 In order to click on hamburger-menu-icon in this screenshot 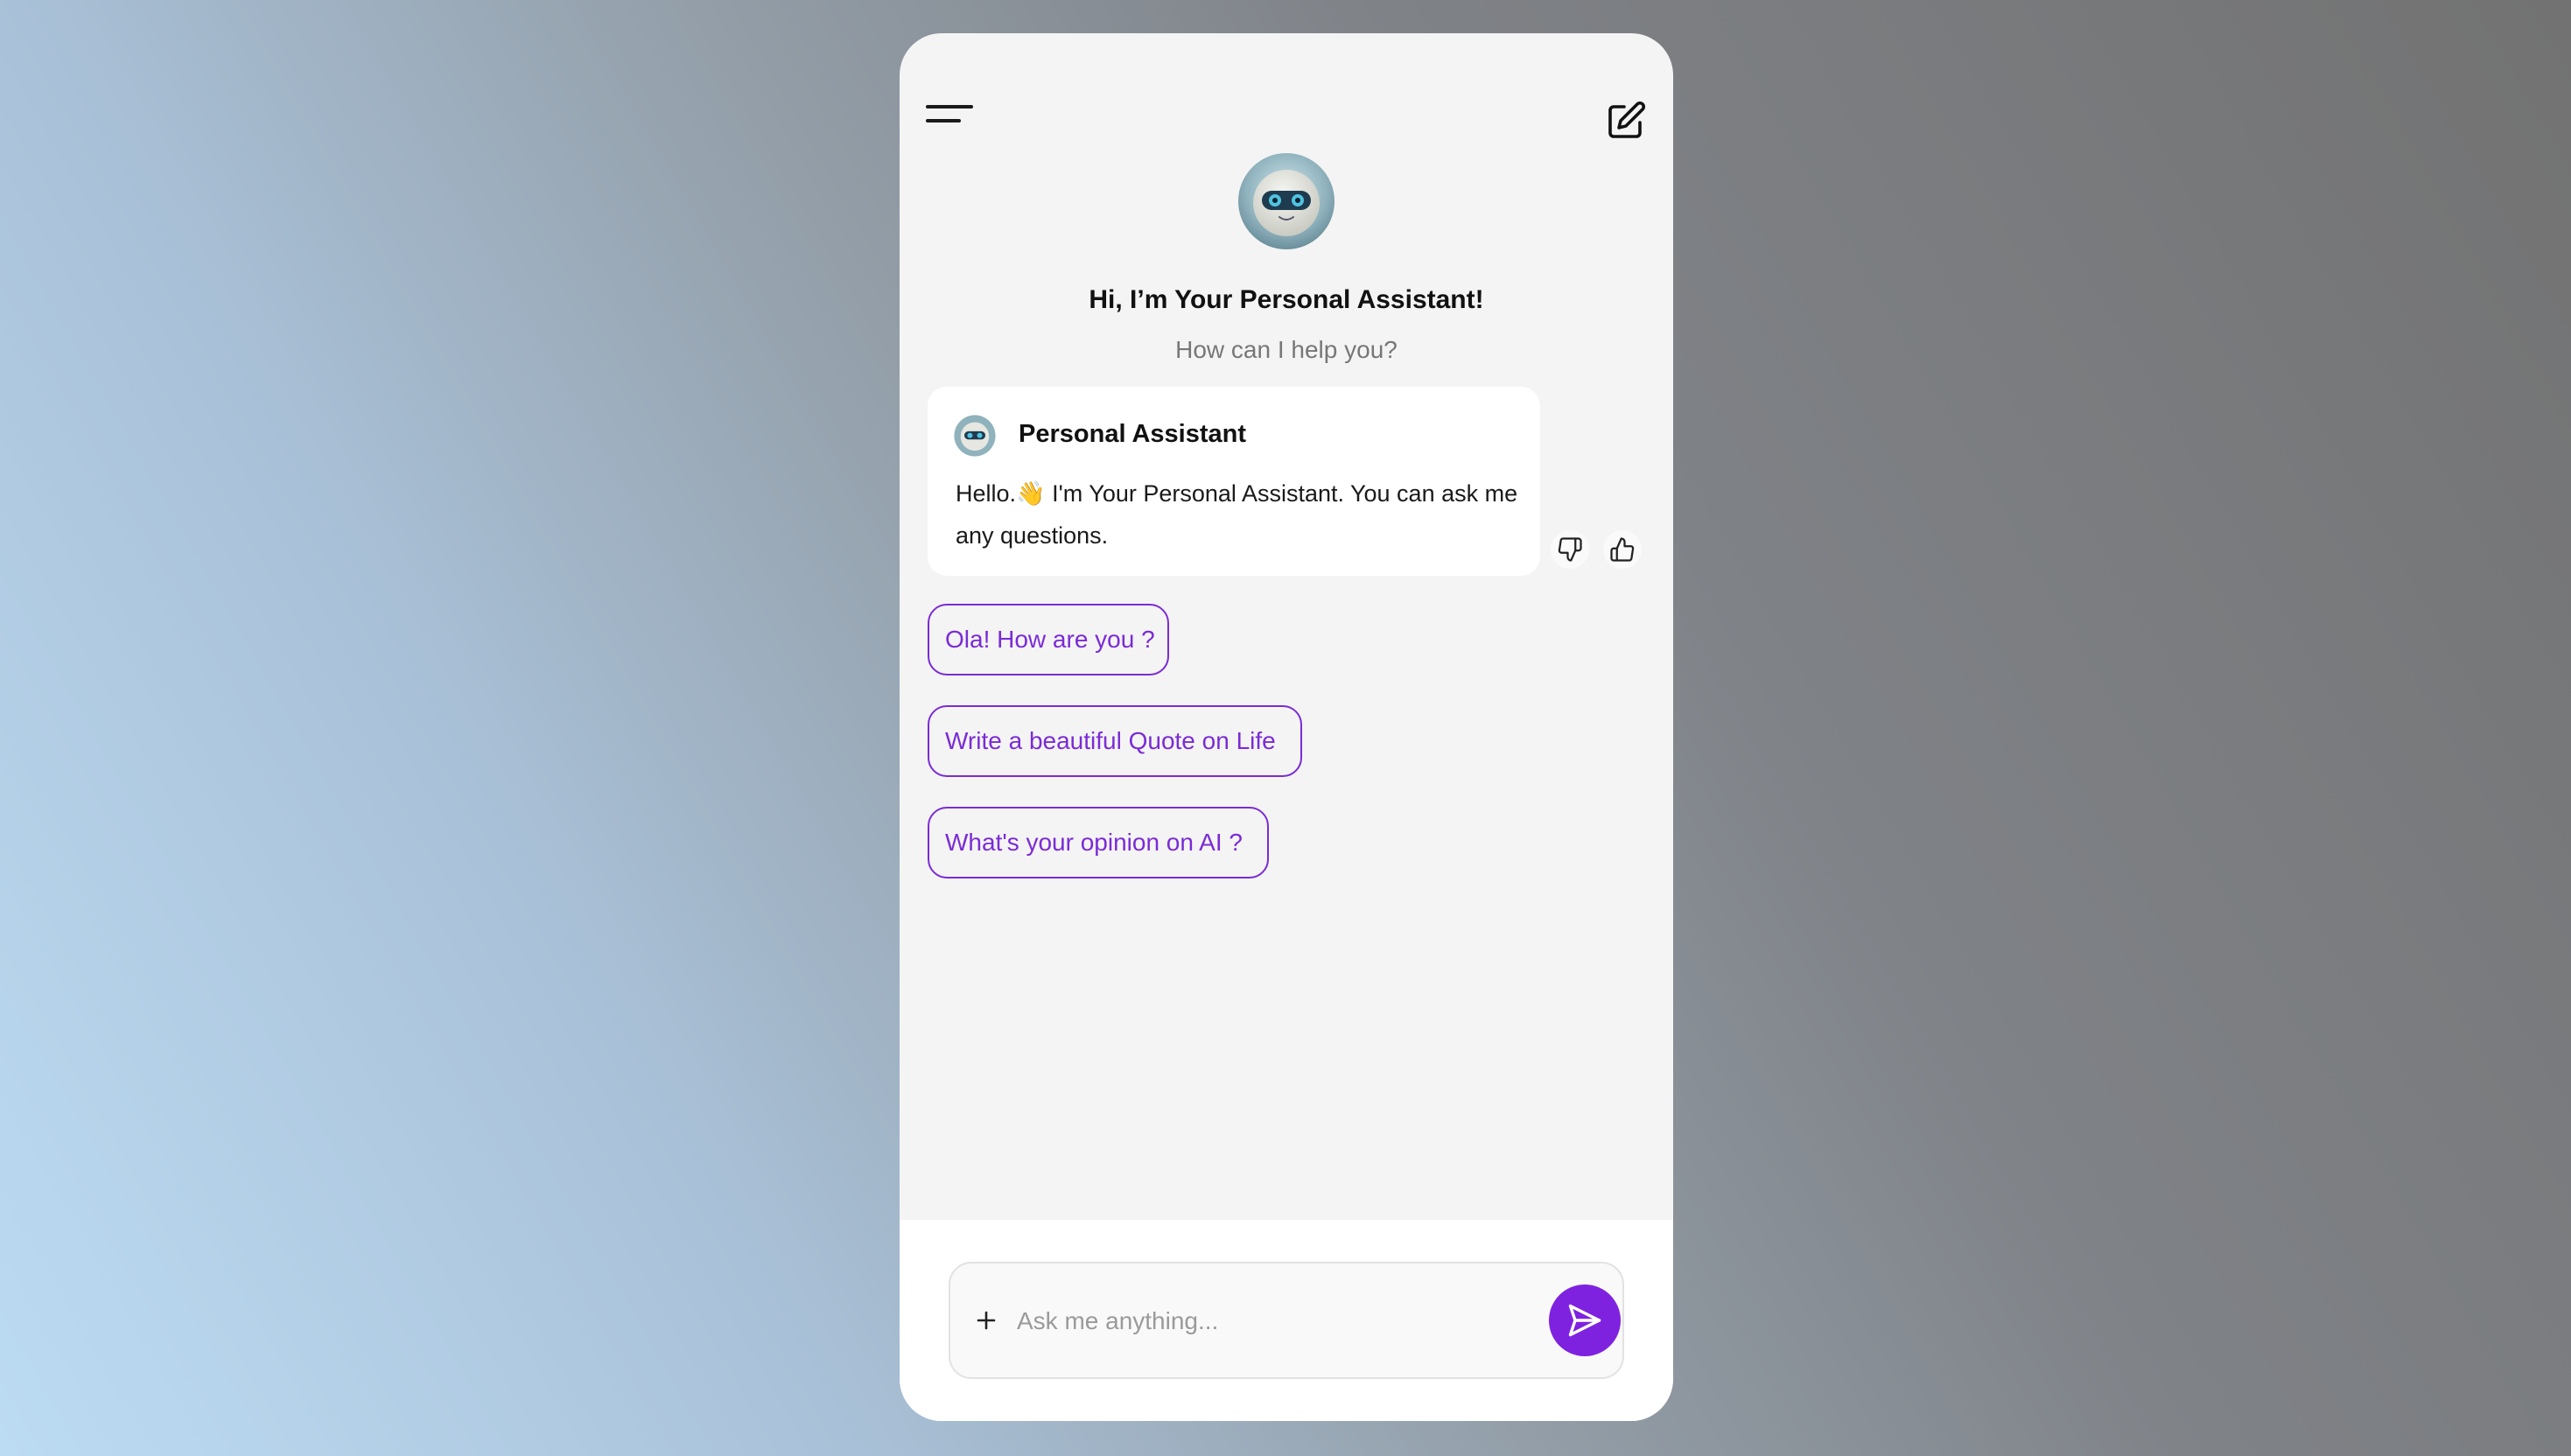, I will do `click(951, 118)`.